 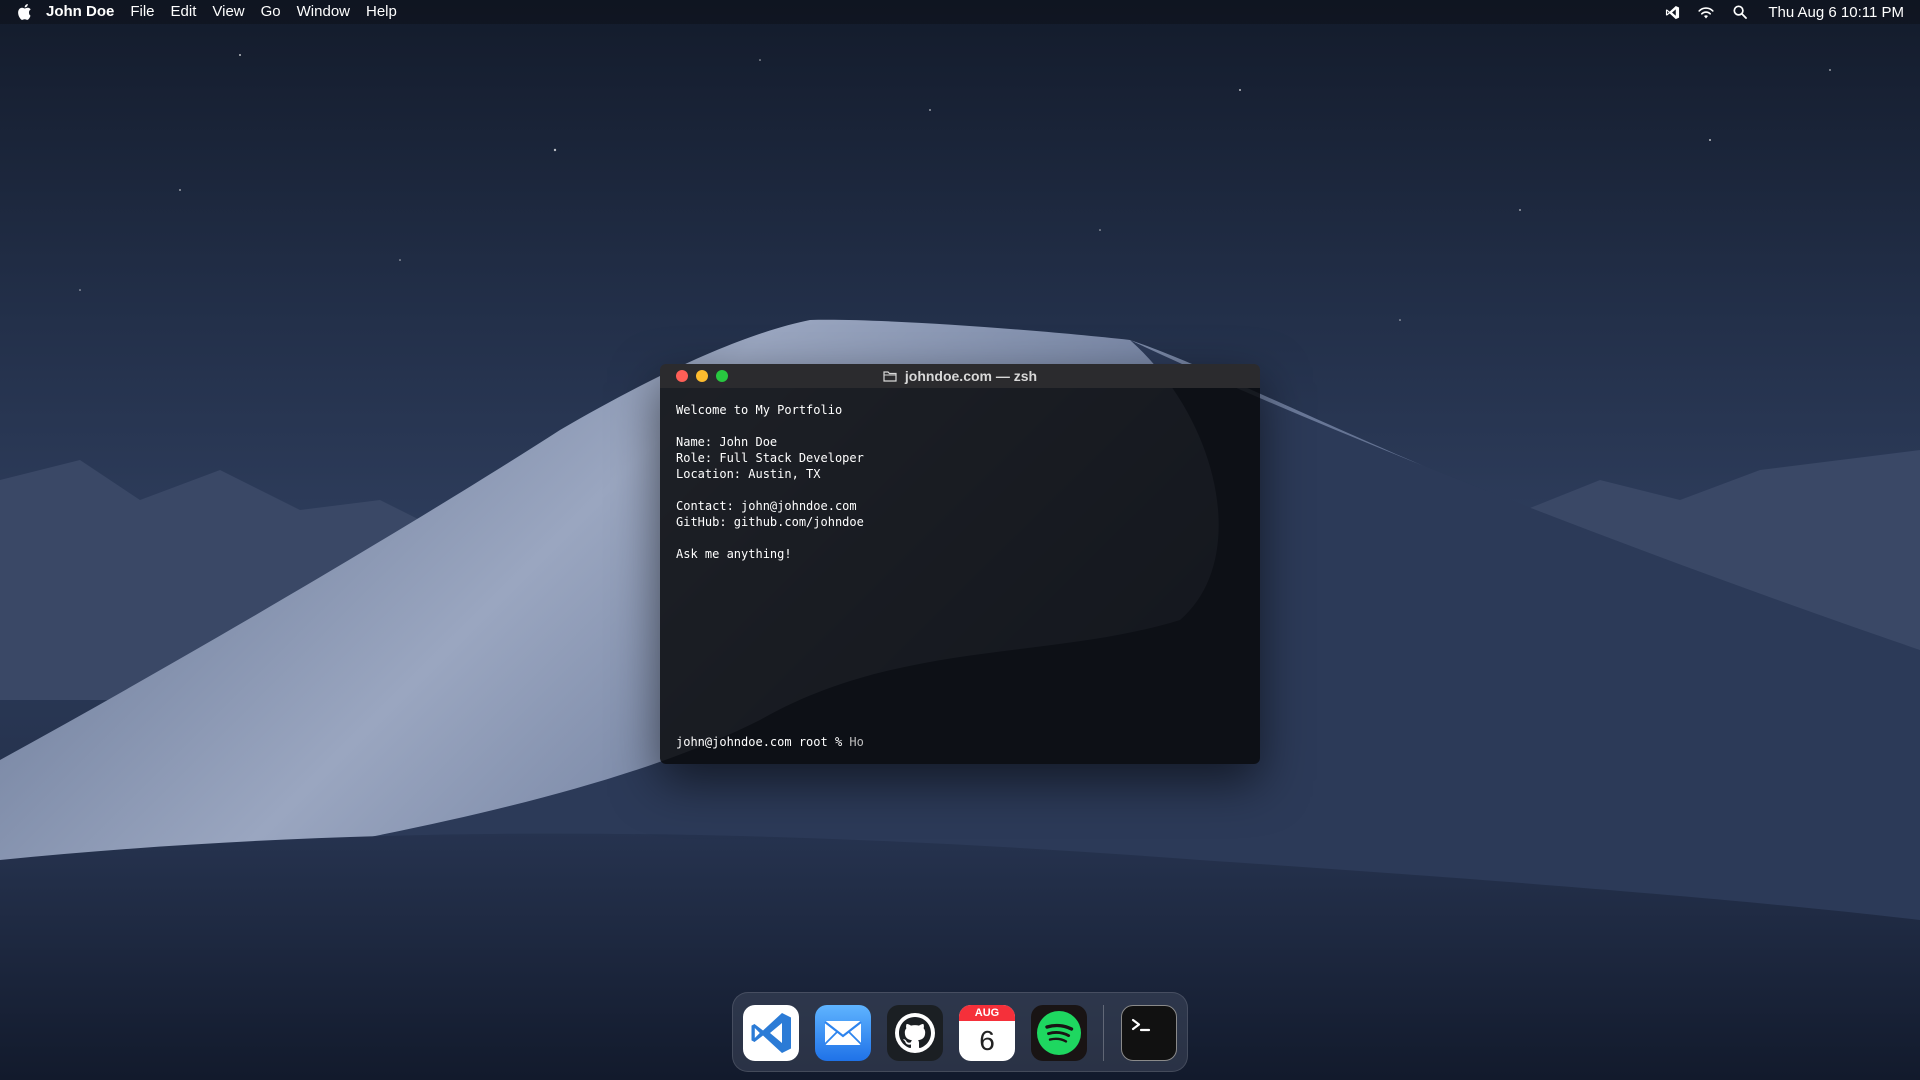 I want to click on output-line: Location: Austin, TX, so click(x=748, y=474).